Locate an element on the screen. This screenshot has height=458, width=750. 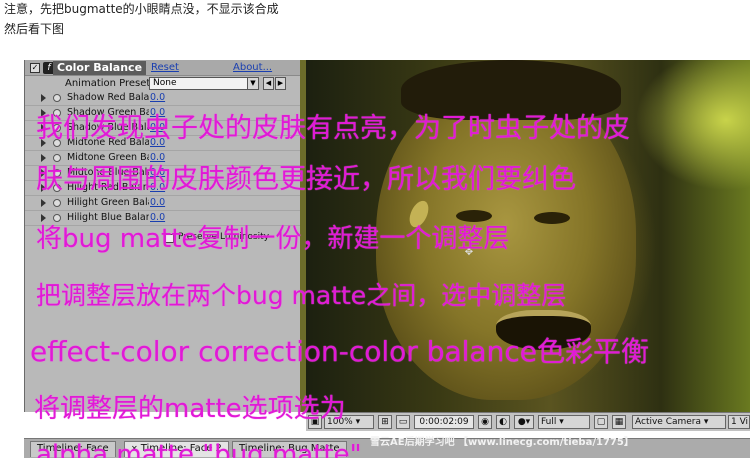
prev-preset-icon: ◀ is located at coordinates (268, 83).